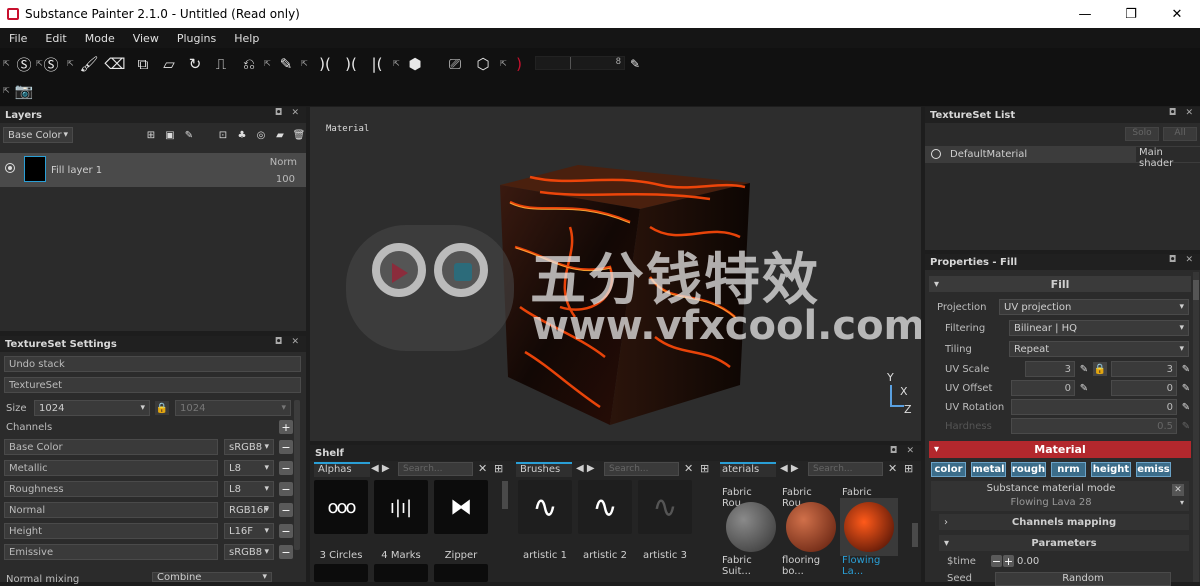 The width and height of the screenshot is (1200, 586). Describe the element at coordinates (1196, 427) in the screenshot. I see `properties-scrollbar` at that location.